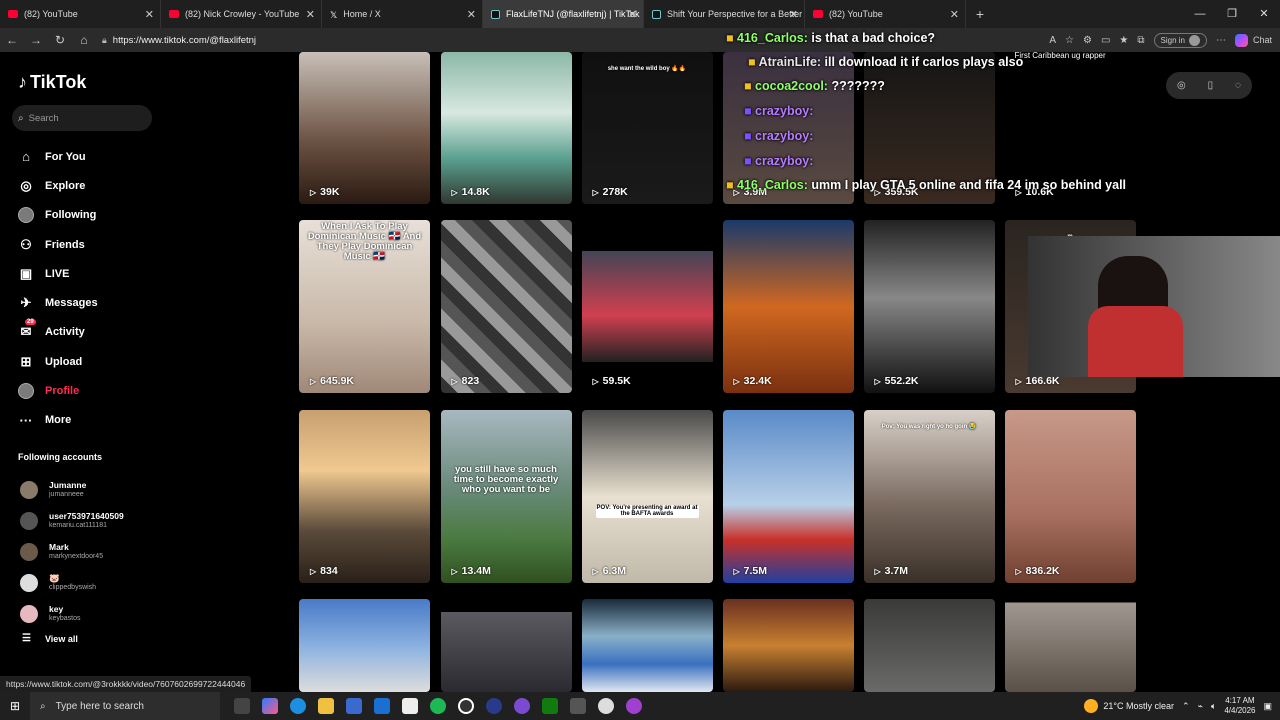 This screenshot has height=720, width=1280. What do you see at coordinates (647, 128) in the screenshot?
I see `video-thumbnail: she want the wild boy 🔥🔥 ▷ 278K` at bounding box center [647, 128].